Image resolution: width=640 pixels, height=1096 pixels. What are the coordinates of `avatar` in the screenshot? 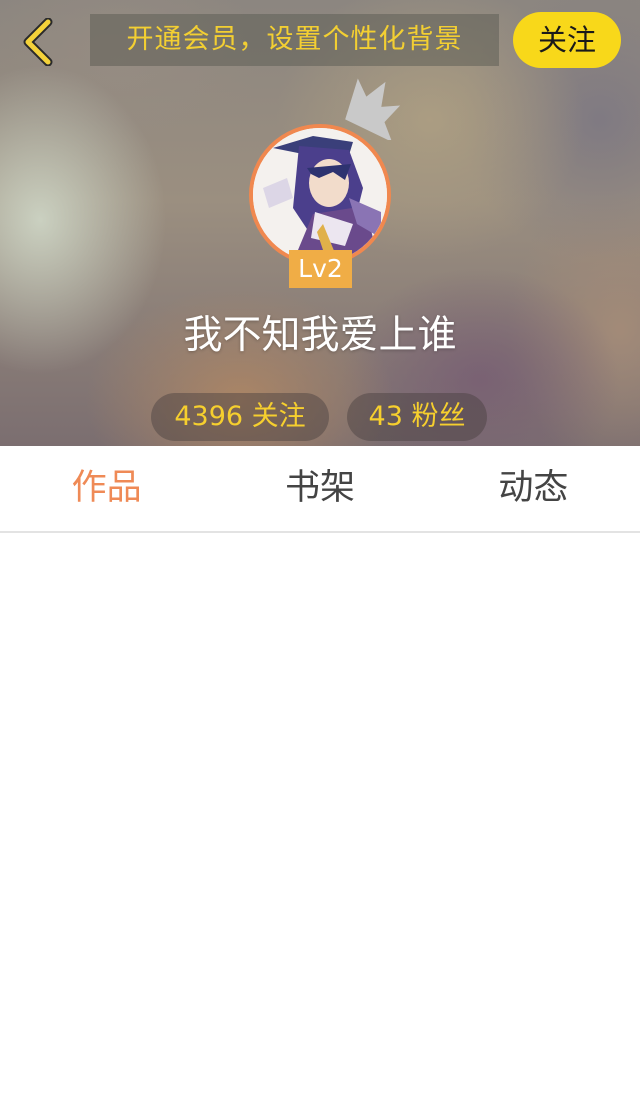 It's located at (320, 195).